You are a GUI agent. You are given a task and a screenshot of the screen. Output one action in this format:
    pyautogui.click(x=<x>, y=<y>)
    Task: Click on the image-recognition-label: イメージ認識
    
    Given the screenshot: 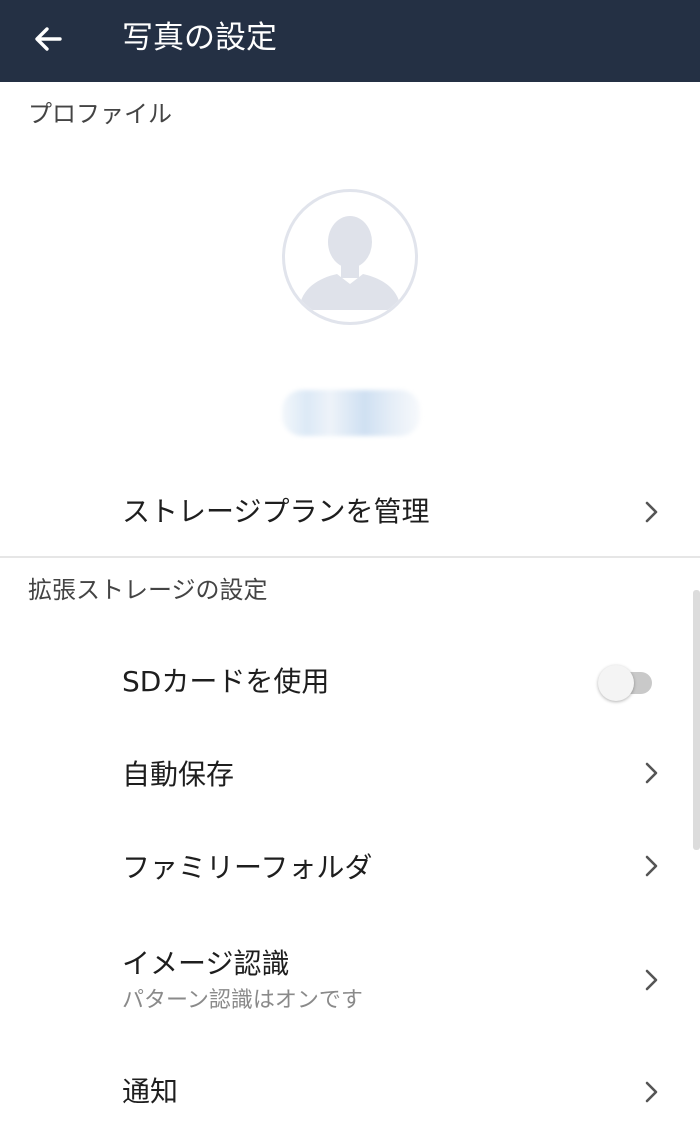 What is the action you would take?
    pyautogui.click(x=206, y=963)
    